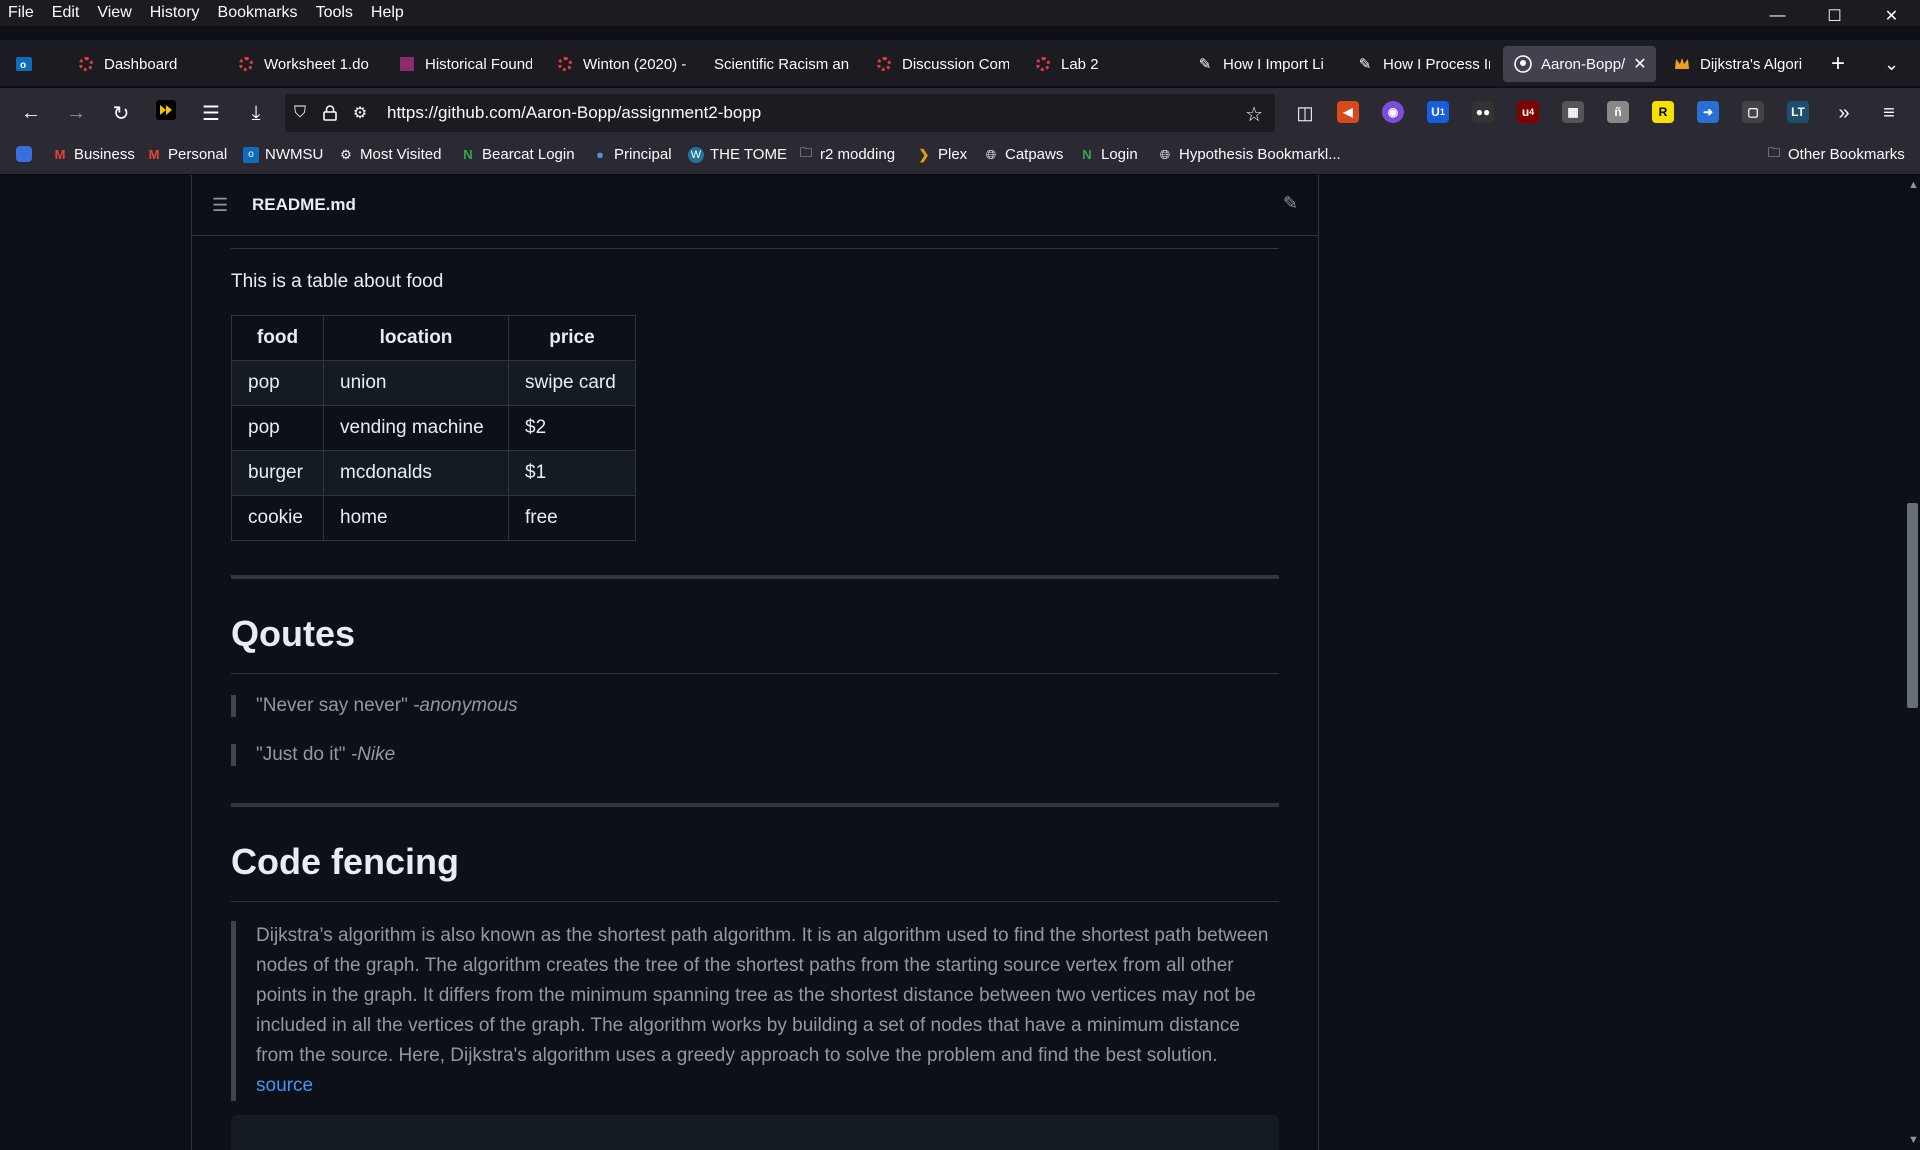  Describe the element at coordinates (1753, 112) in the screenshot. I see `ext-window-icon: ▢` at that location.